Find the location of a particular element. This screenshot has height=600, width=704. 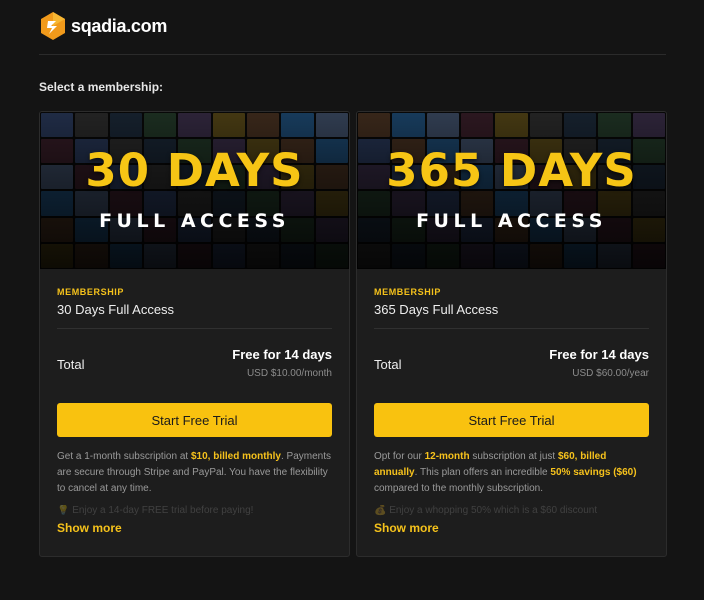

plan-banner: 365 DAYS FULL ACCESS is located at coordinates (511, 190).